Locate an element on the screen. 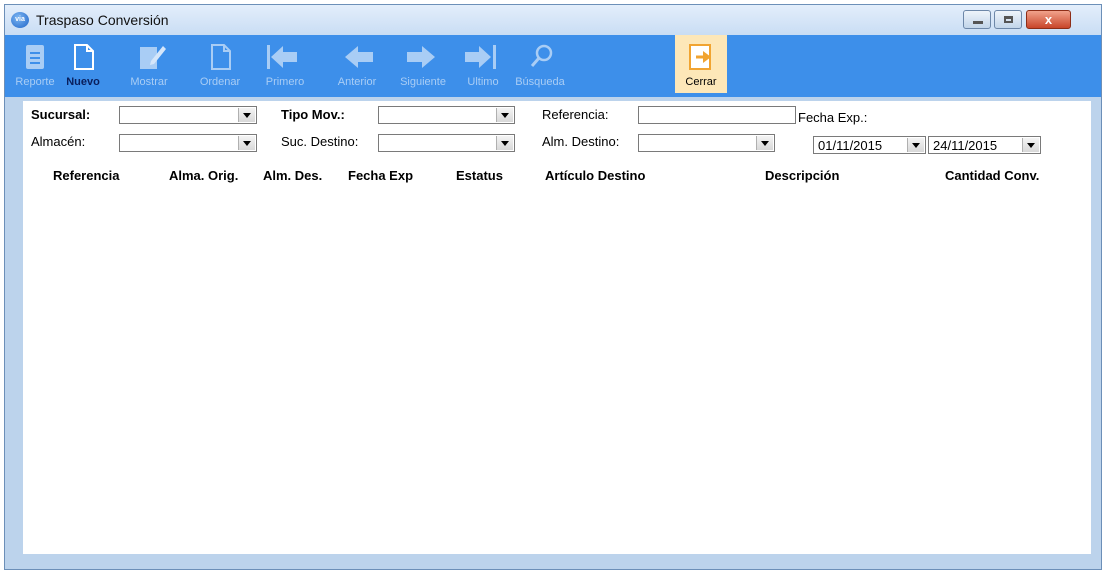 The width and height of the screenshot is (1106, 572). window-title: Traspaso Conversión is located at coordinates (102, 20).